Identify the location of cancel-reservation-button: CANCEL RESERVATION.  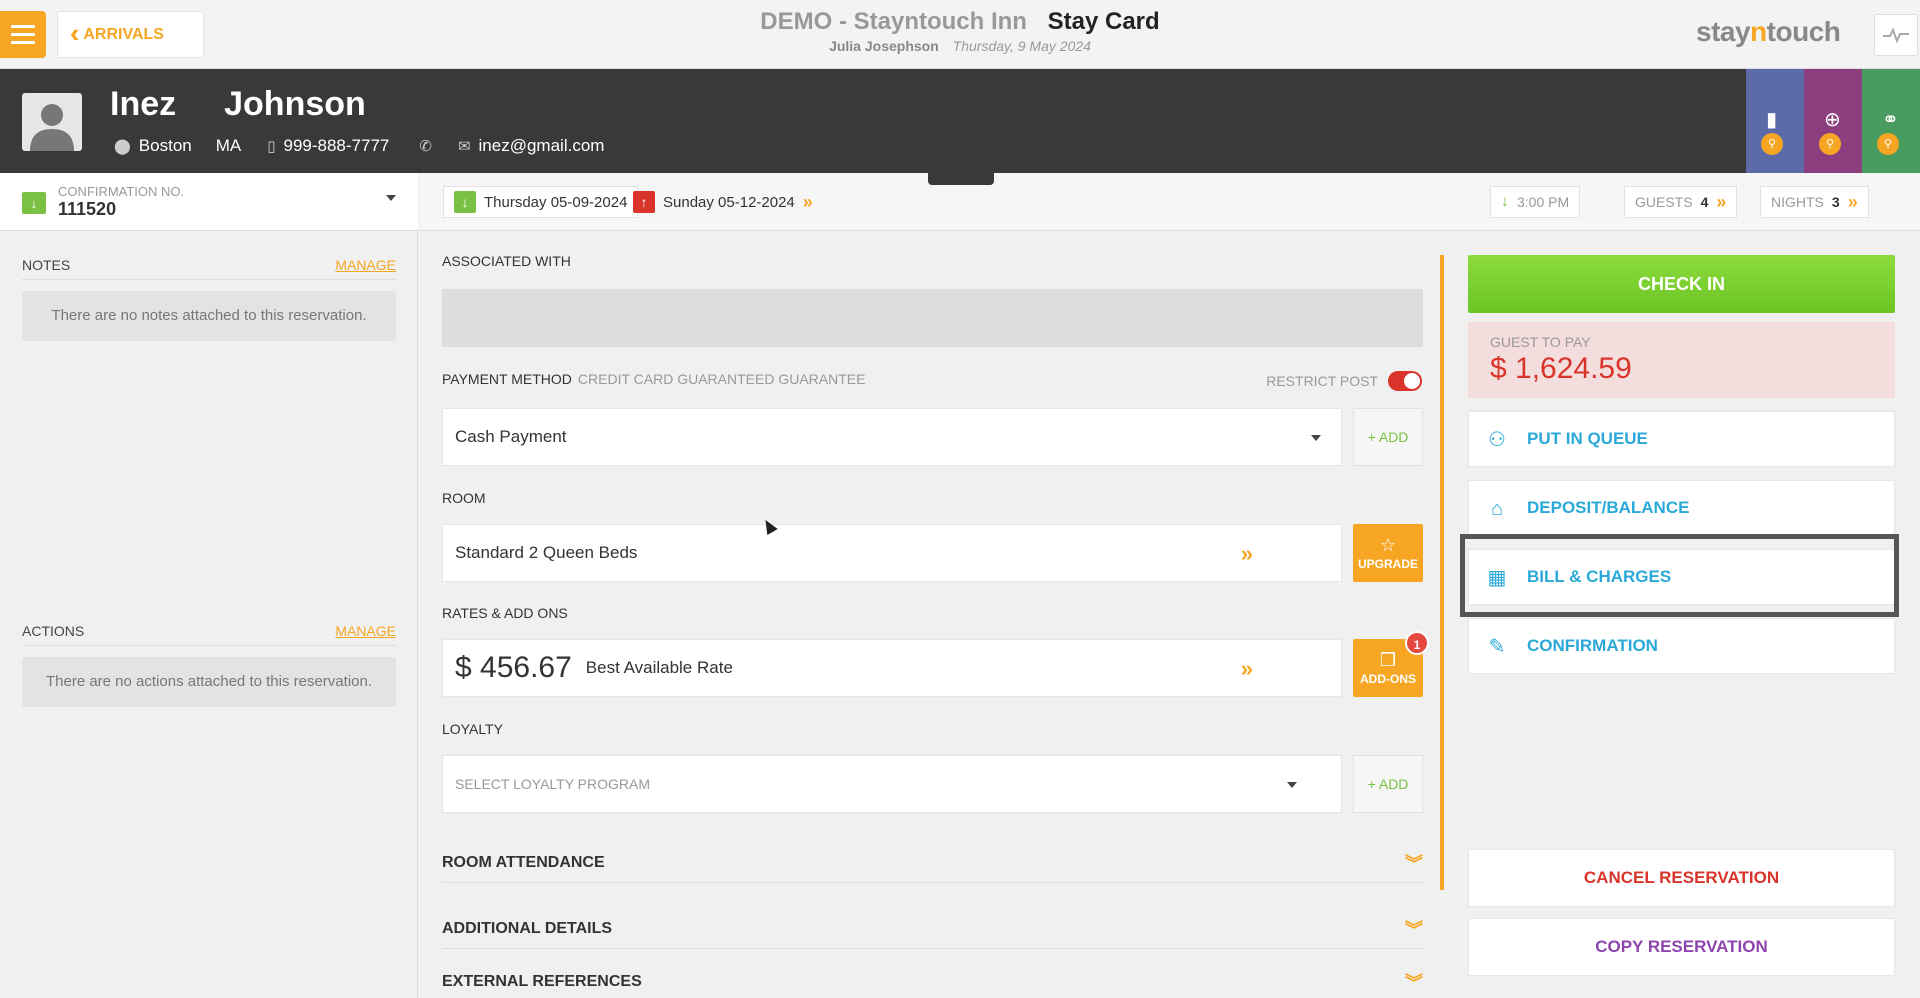
(1681, 878).